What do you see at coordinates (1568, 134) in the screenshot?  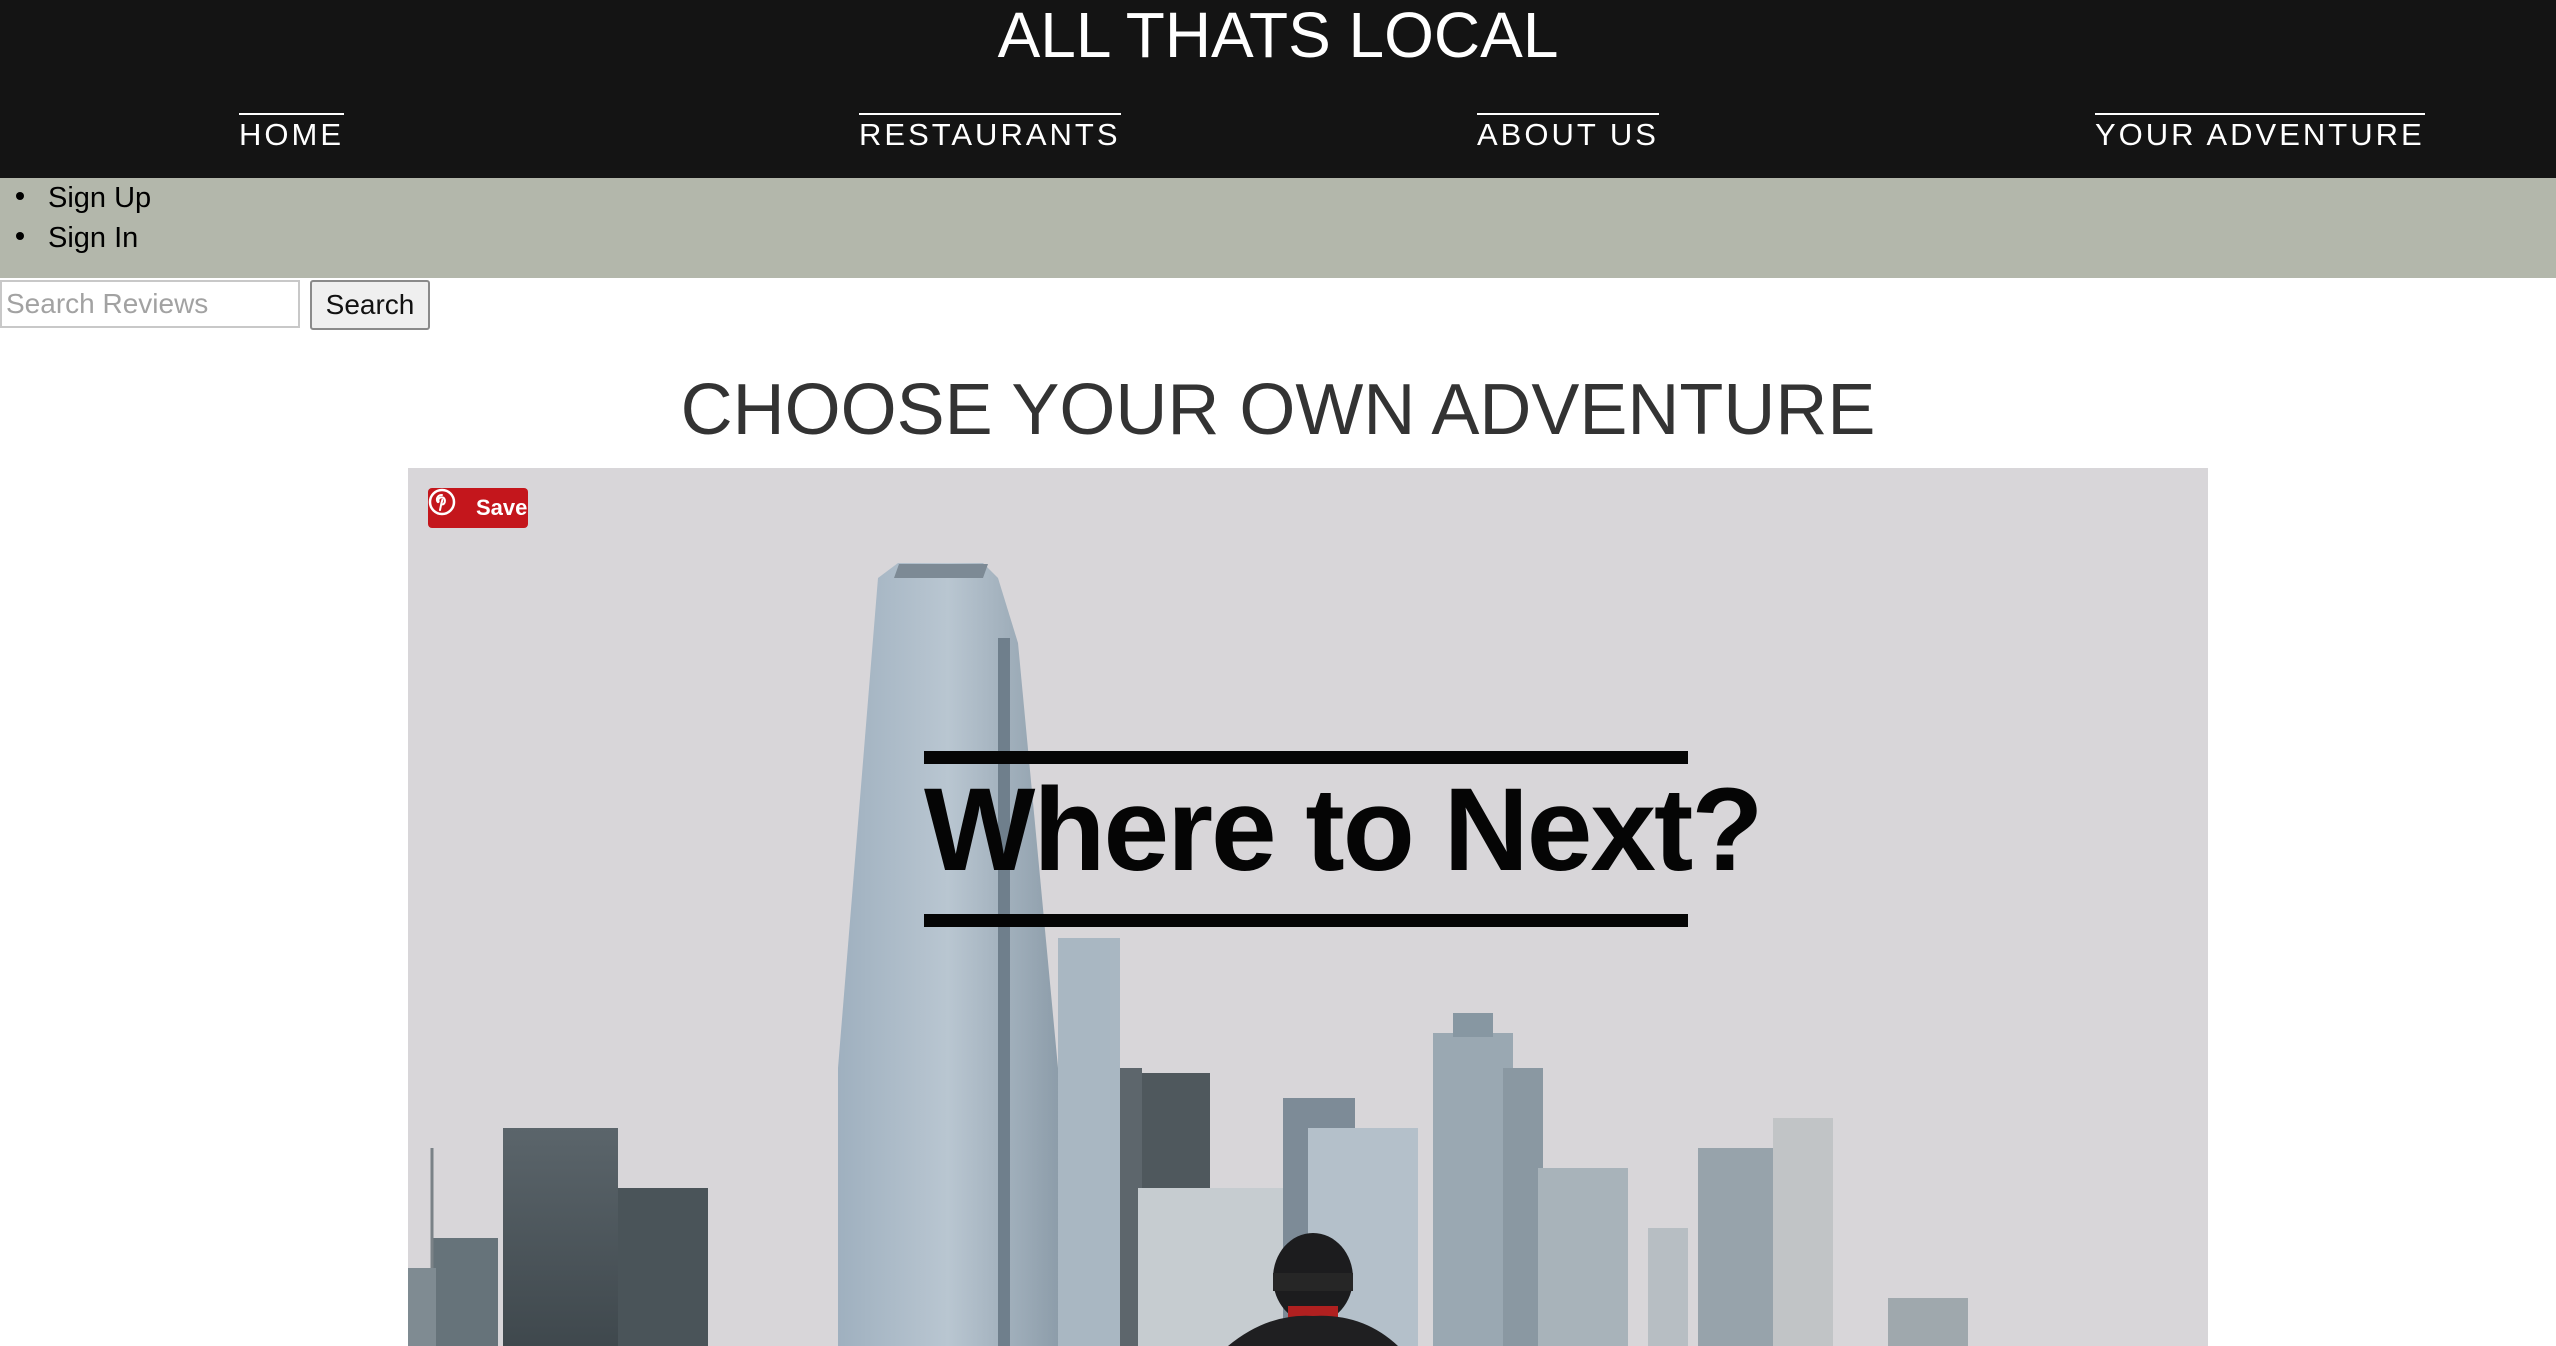 I see `nav-about-us-link: ABOUT US` at bounding box center [1568, 134].